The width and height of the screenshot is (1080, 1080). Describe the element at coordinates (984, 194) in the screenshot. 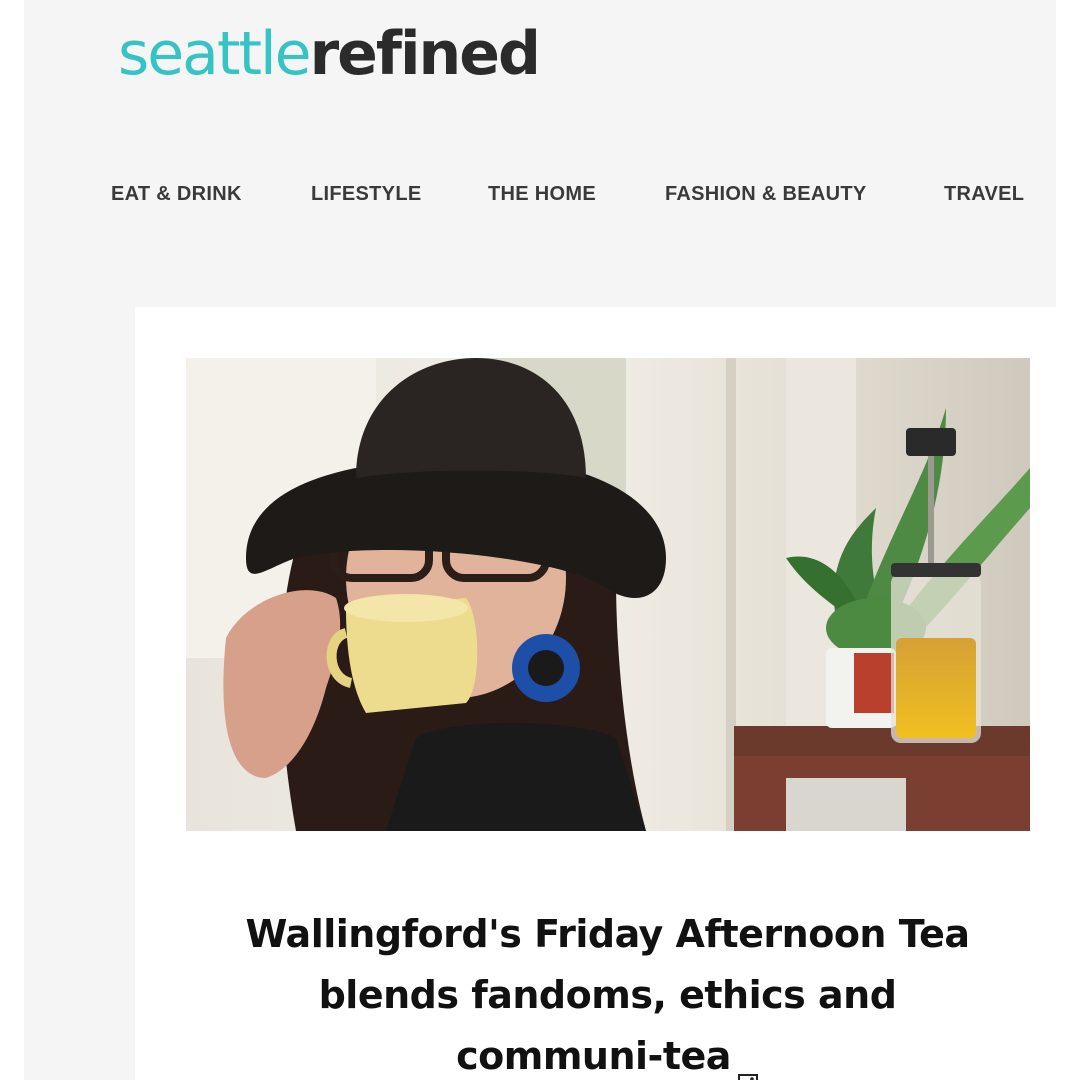

I see `nav-item-travel: TRAVEL` at that location.